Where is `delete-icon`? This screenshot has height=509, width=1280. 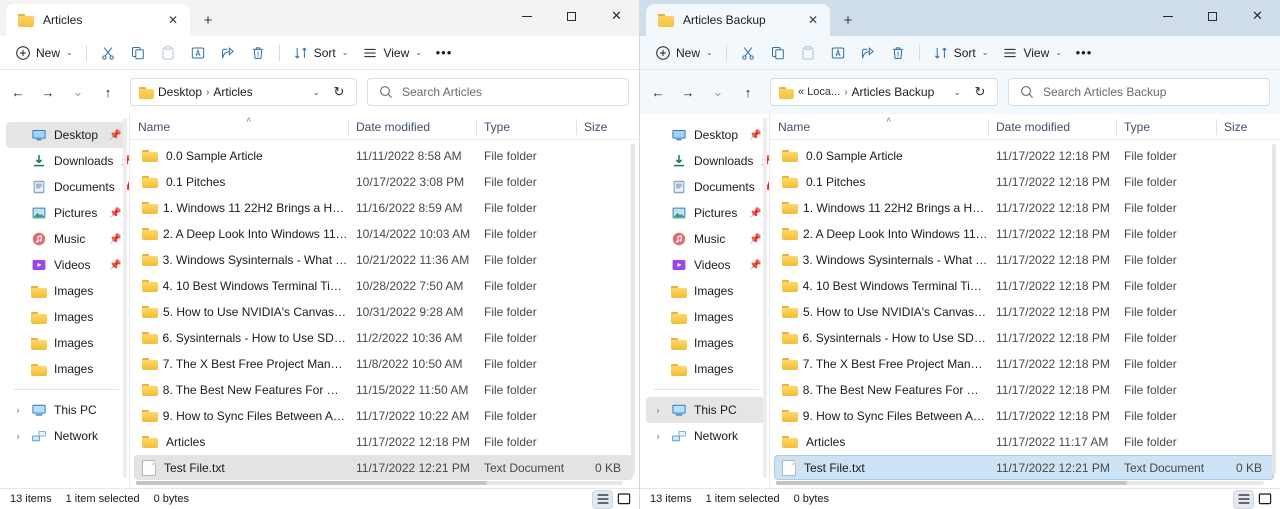 delete-icon is located at coordinates (258, 53).